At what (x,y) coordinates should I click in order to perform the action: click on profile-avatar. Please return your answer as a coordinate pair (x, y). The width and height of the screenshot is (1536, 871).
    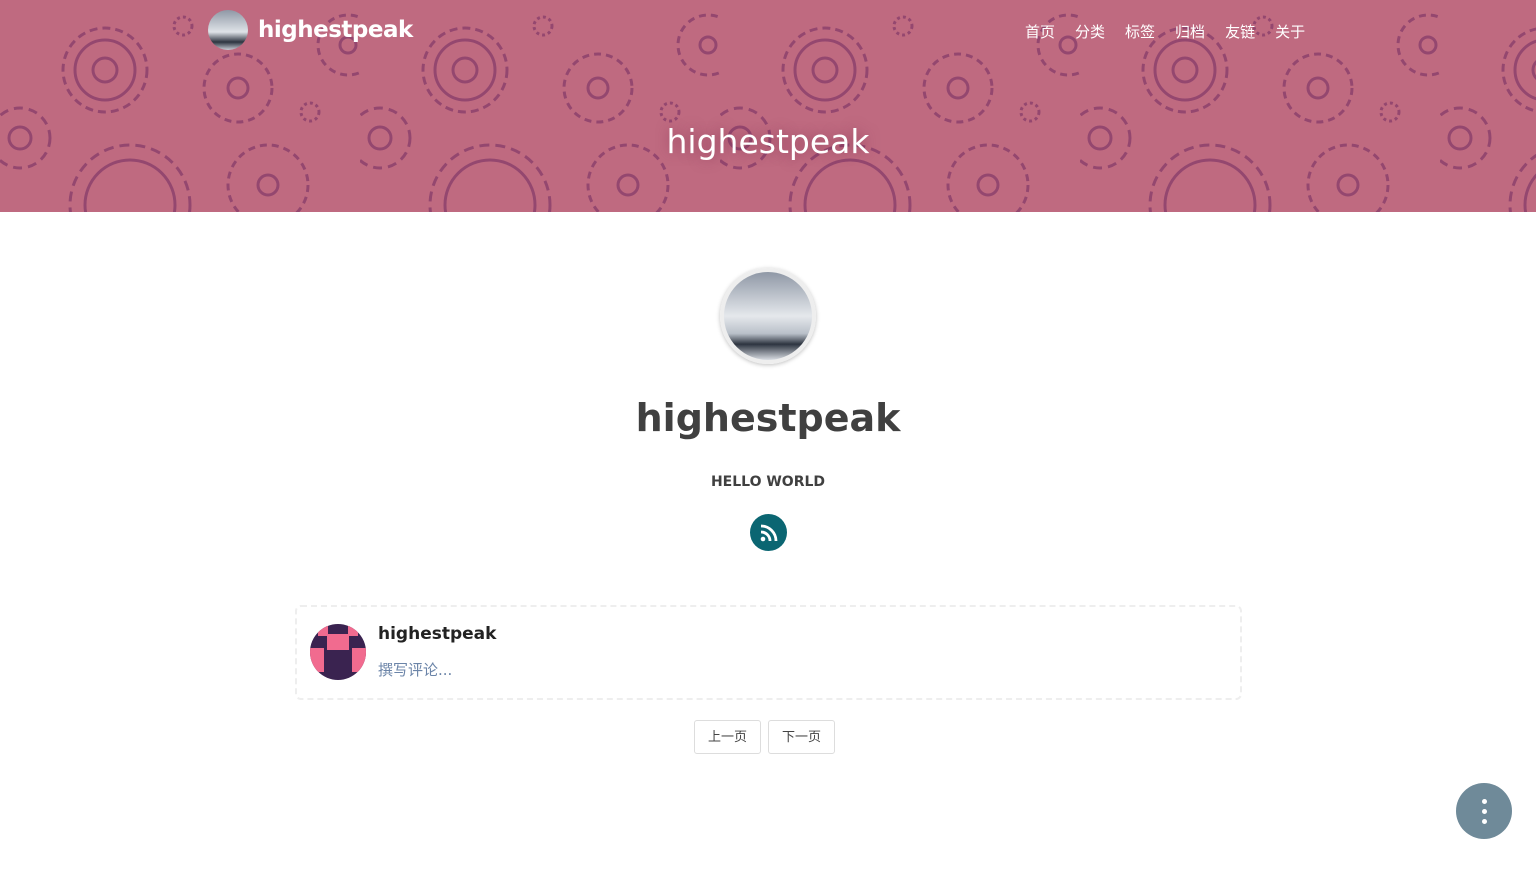
    Looking at the image, I should click on (768, 316).